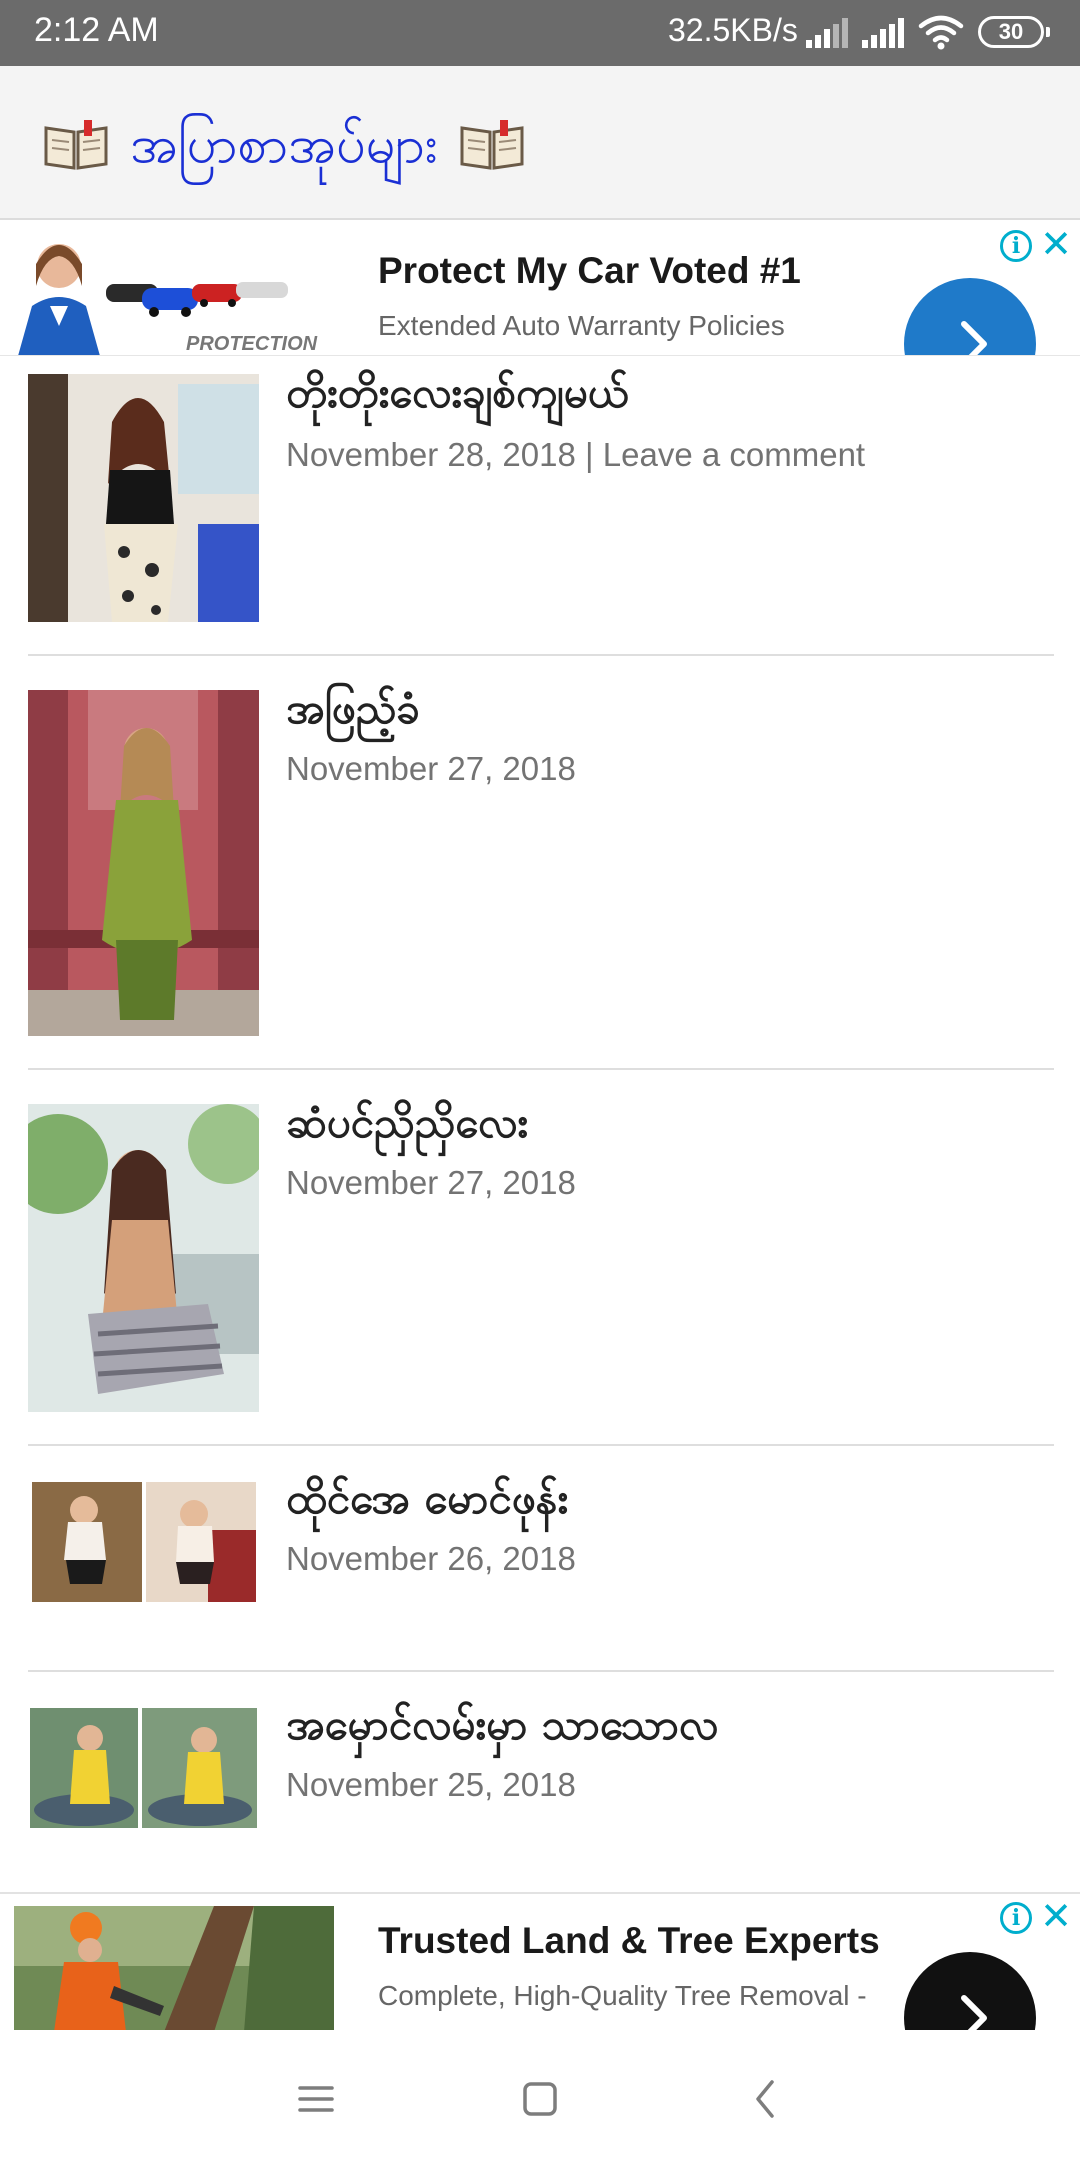  I want to click on status-time: 2:12 AM, so click(96, 30).